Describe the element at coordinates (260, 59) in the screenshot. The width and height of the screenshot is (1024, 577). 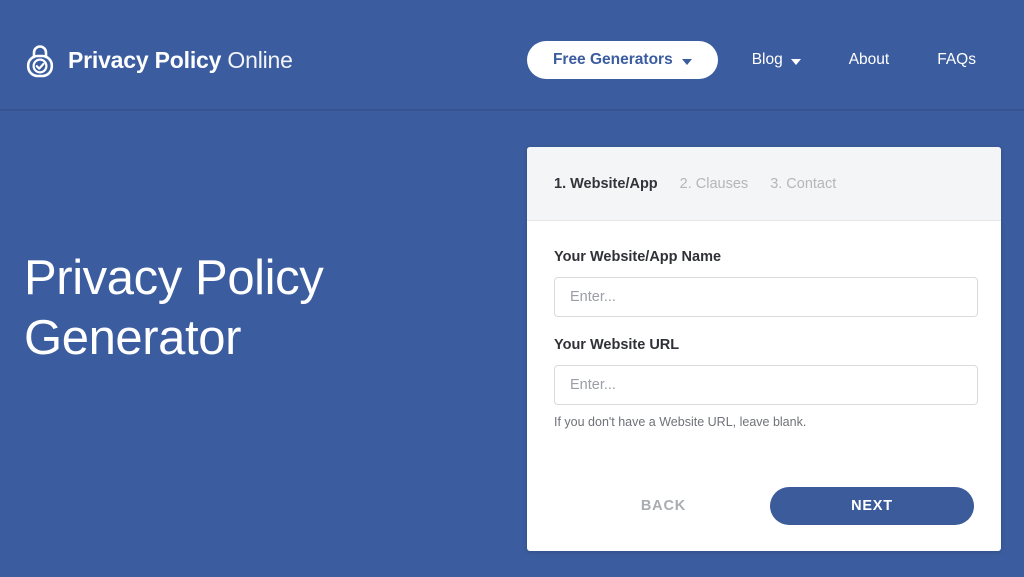
I see `brand-name-light: Online` at that location.